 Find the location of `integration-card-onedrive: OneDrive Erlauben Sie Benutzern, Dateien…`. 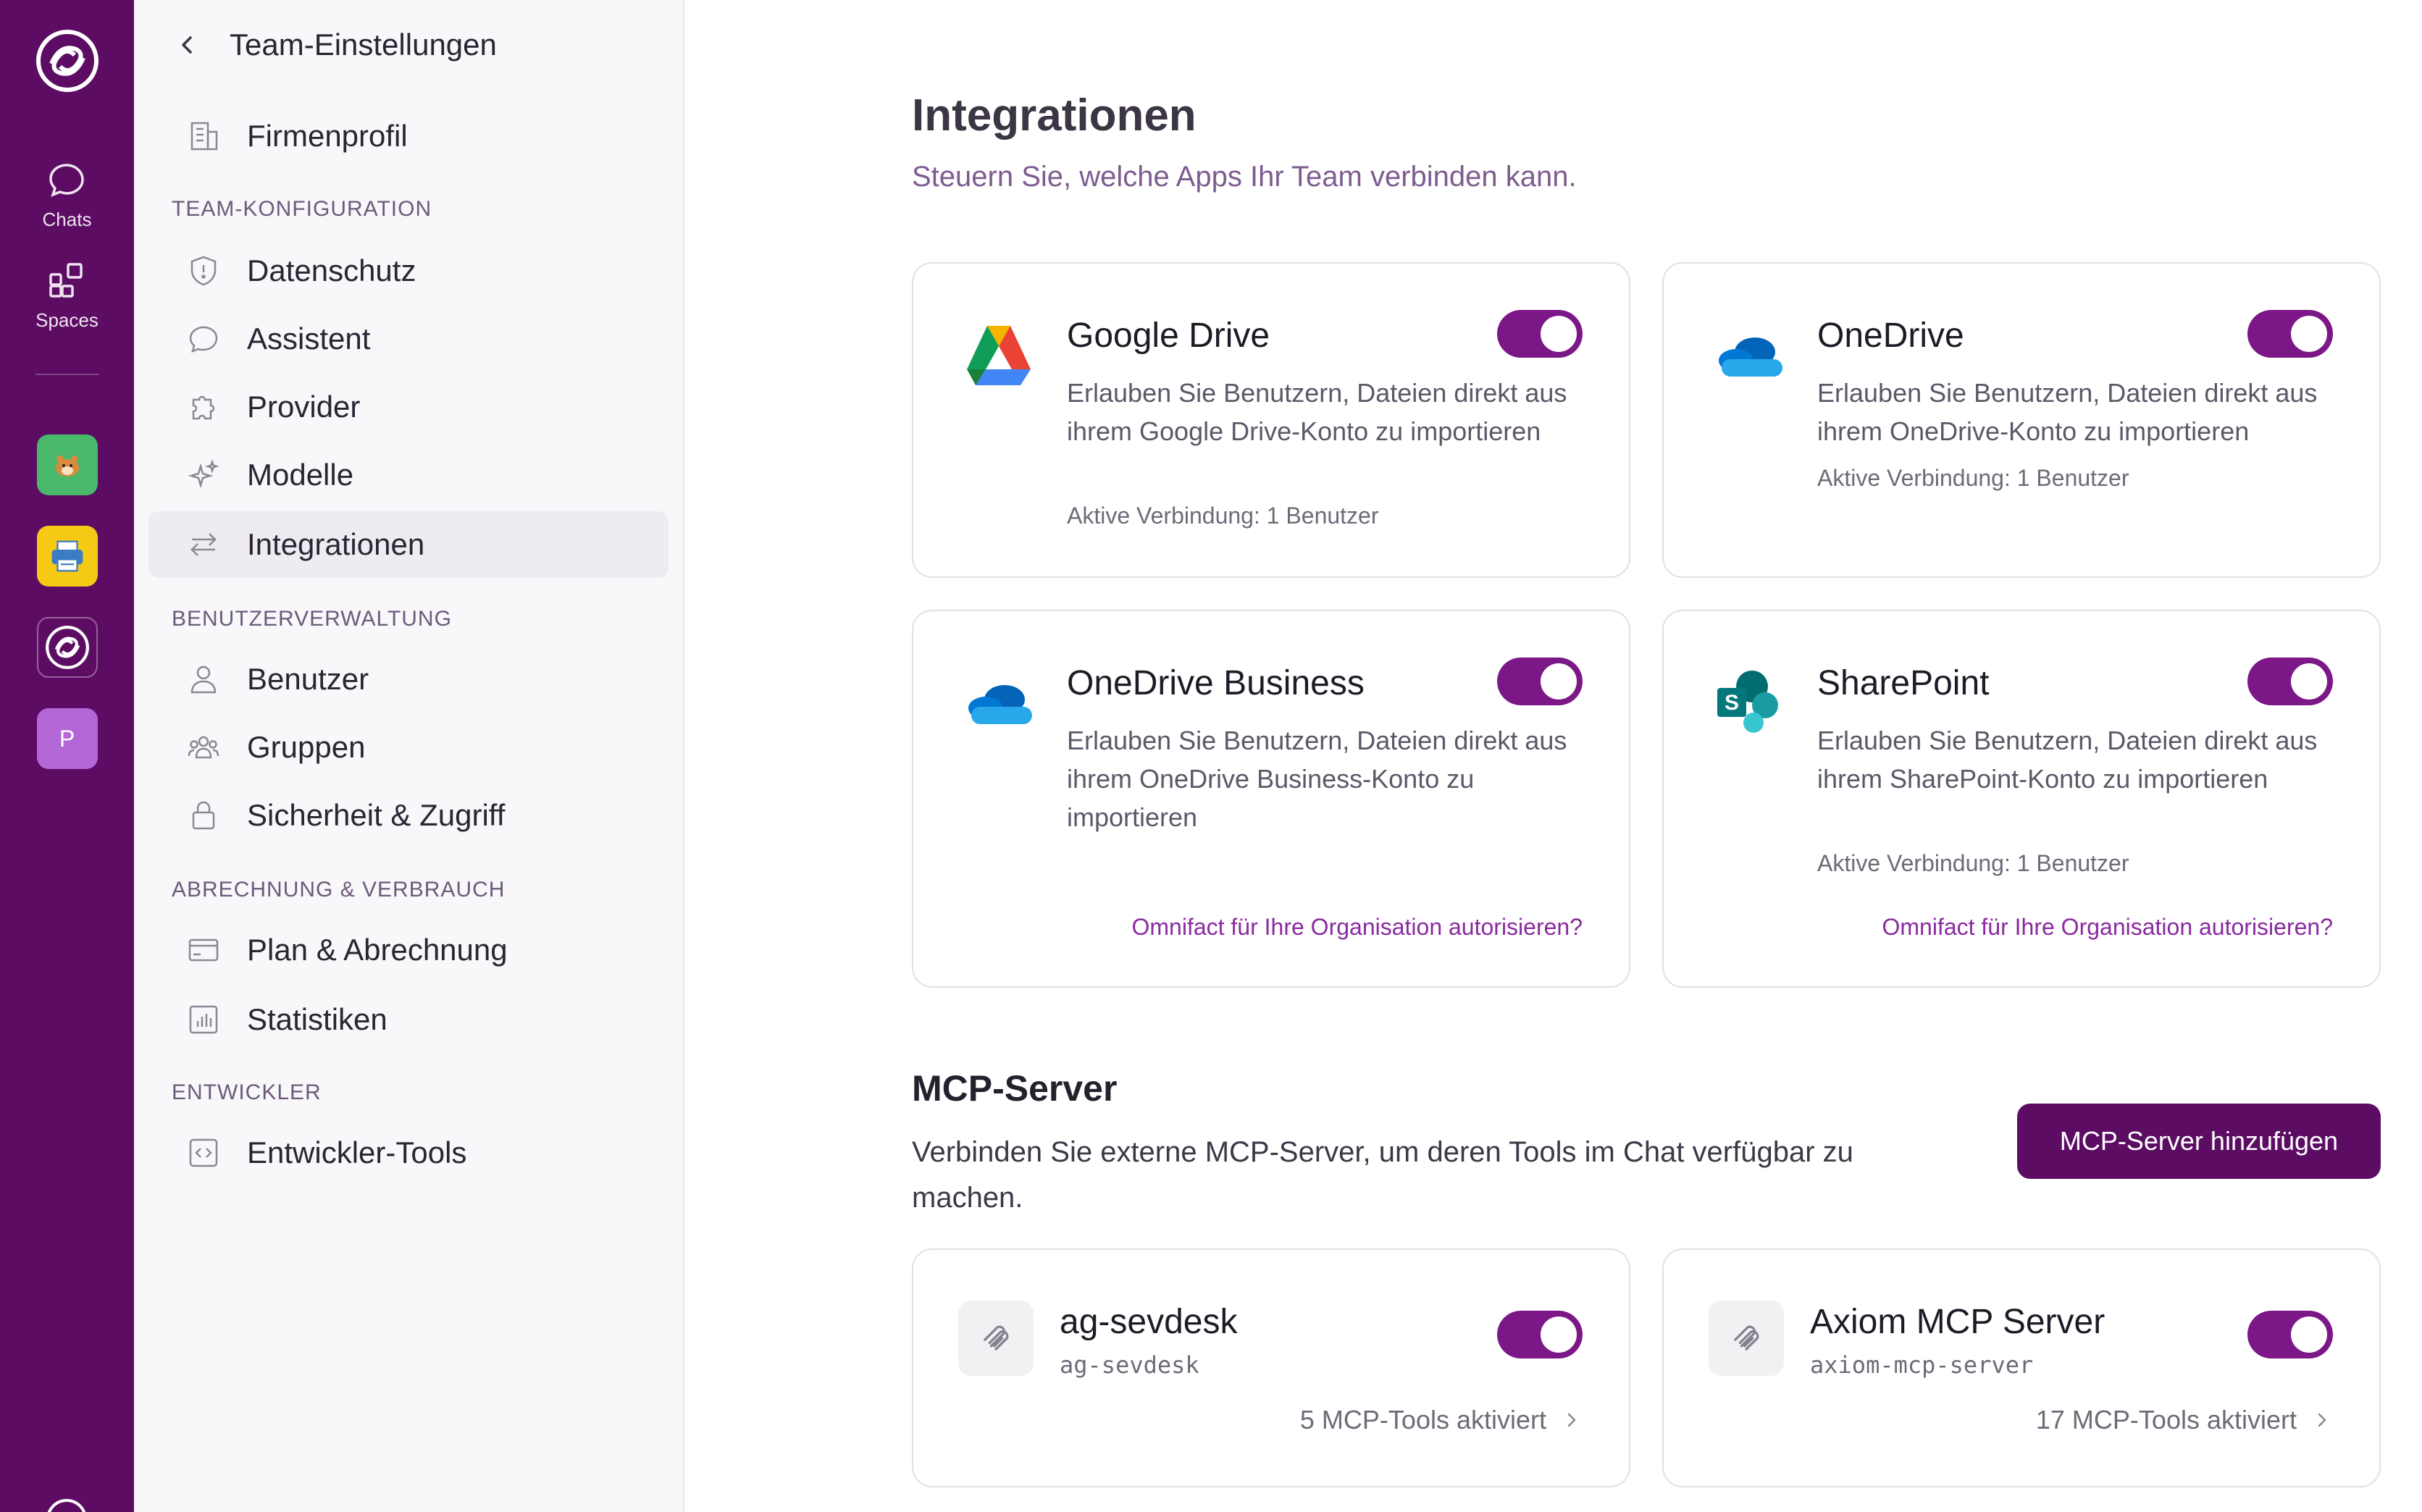

integration-card-onedrive: OneDrive Erlauben Sie Benutzern, Dateien… is located at coordinates (2022, 420).